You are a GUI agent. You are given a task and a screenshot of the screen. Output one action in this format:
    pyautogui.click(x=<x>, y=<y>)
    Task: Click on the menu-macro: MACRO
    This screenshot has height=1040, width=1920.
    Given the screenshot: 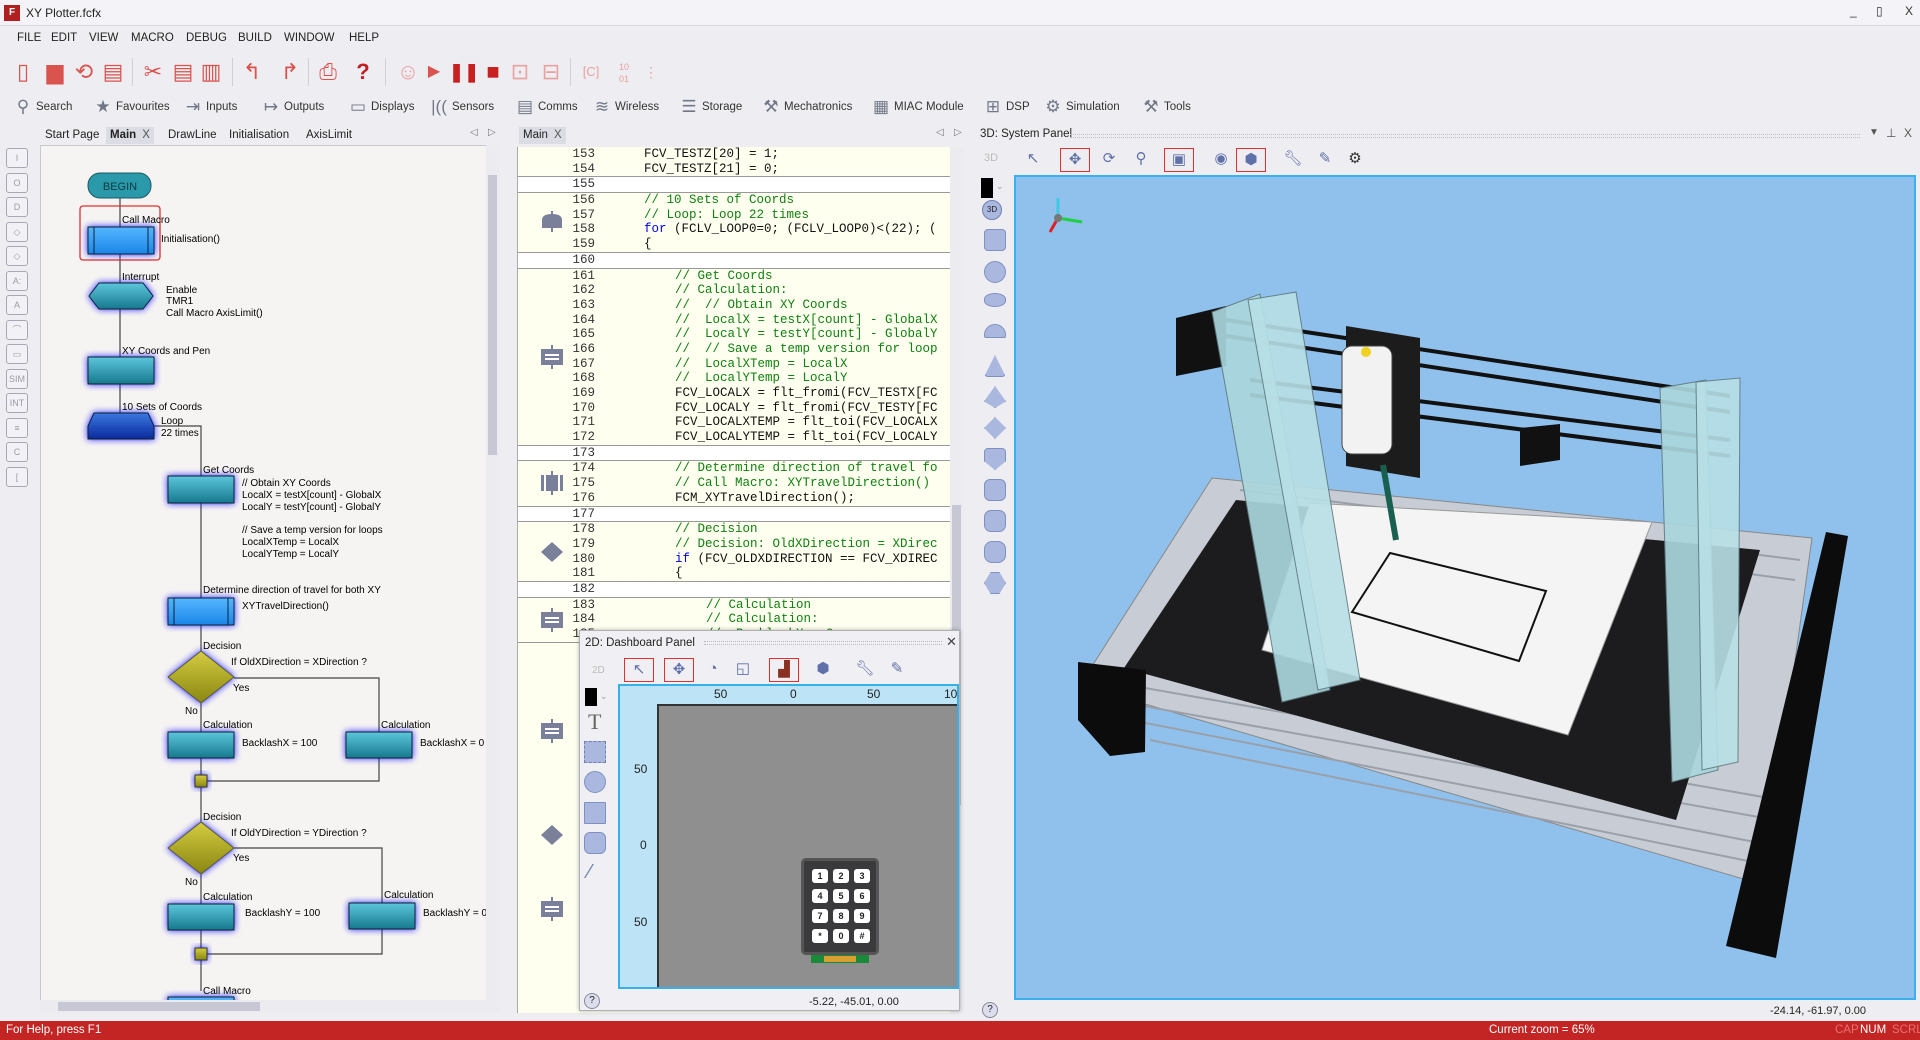 What is the action you would take?
    pyautogui.click(x=152, y=38)
    